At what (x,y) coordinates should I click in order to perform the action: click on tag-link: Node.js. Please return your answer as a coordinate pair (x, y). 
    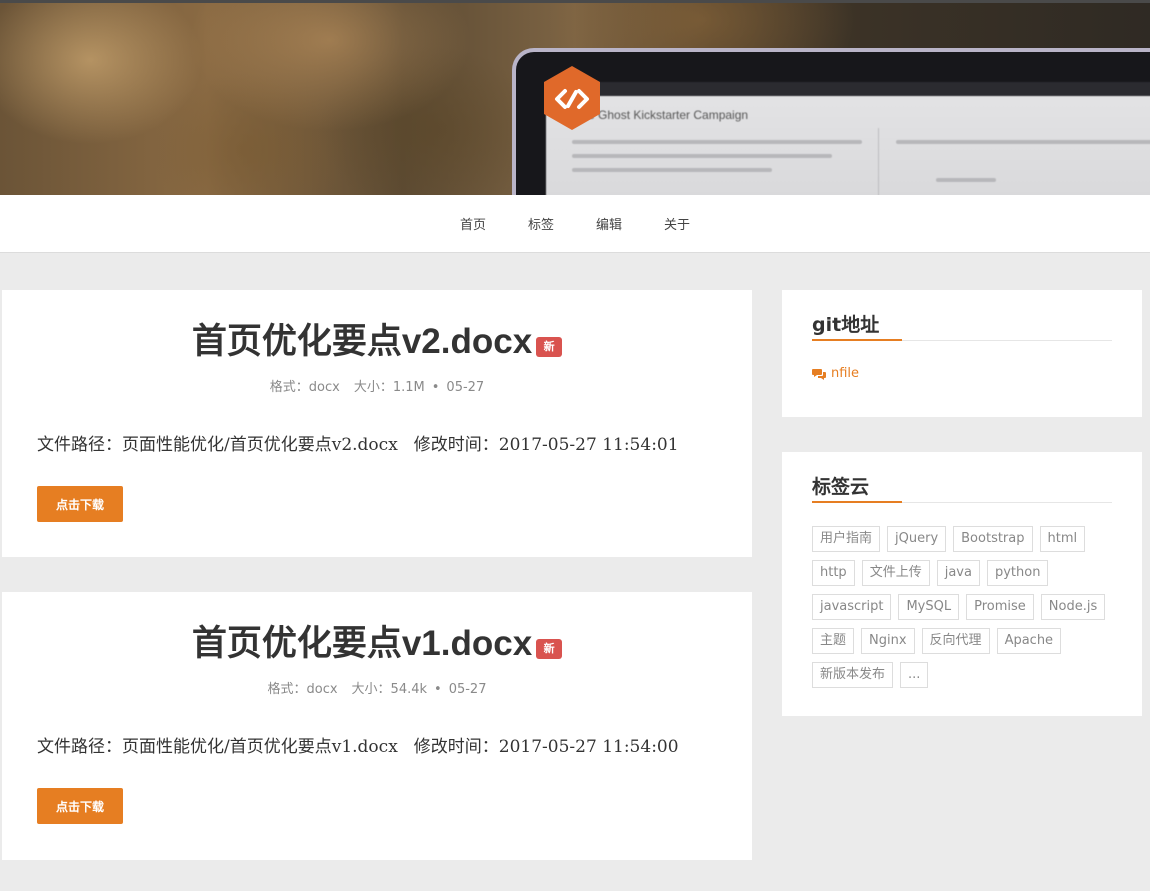
    Looking at the image, I should click on (1073, 607).